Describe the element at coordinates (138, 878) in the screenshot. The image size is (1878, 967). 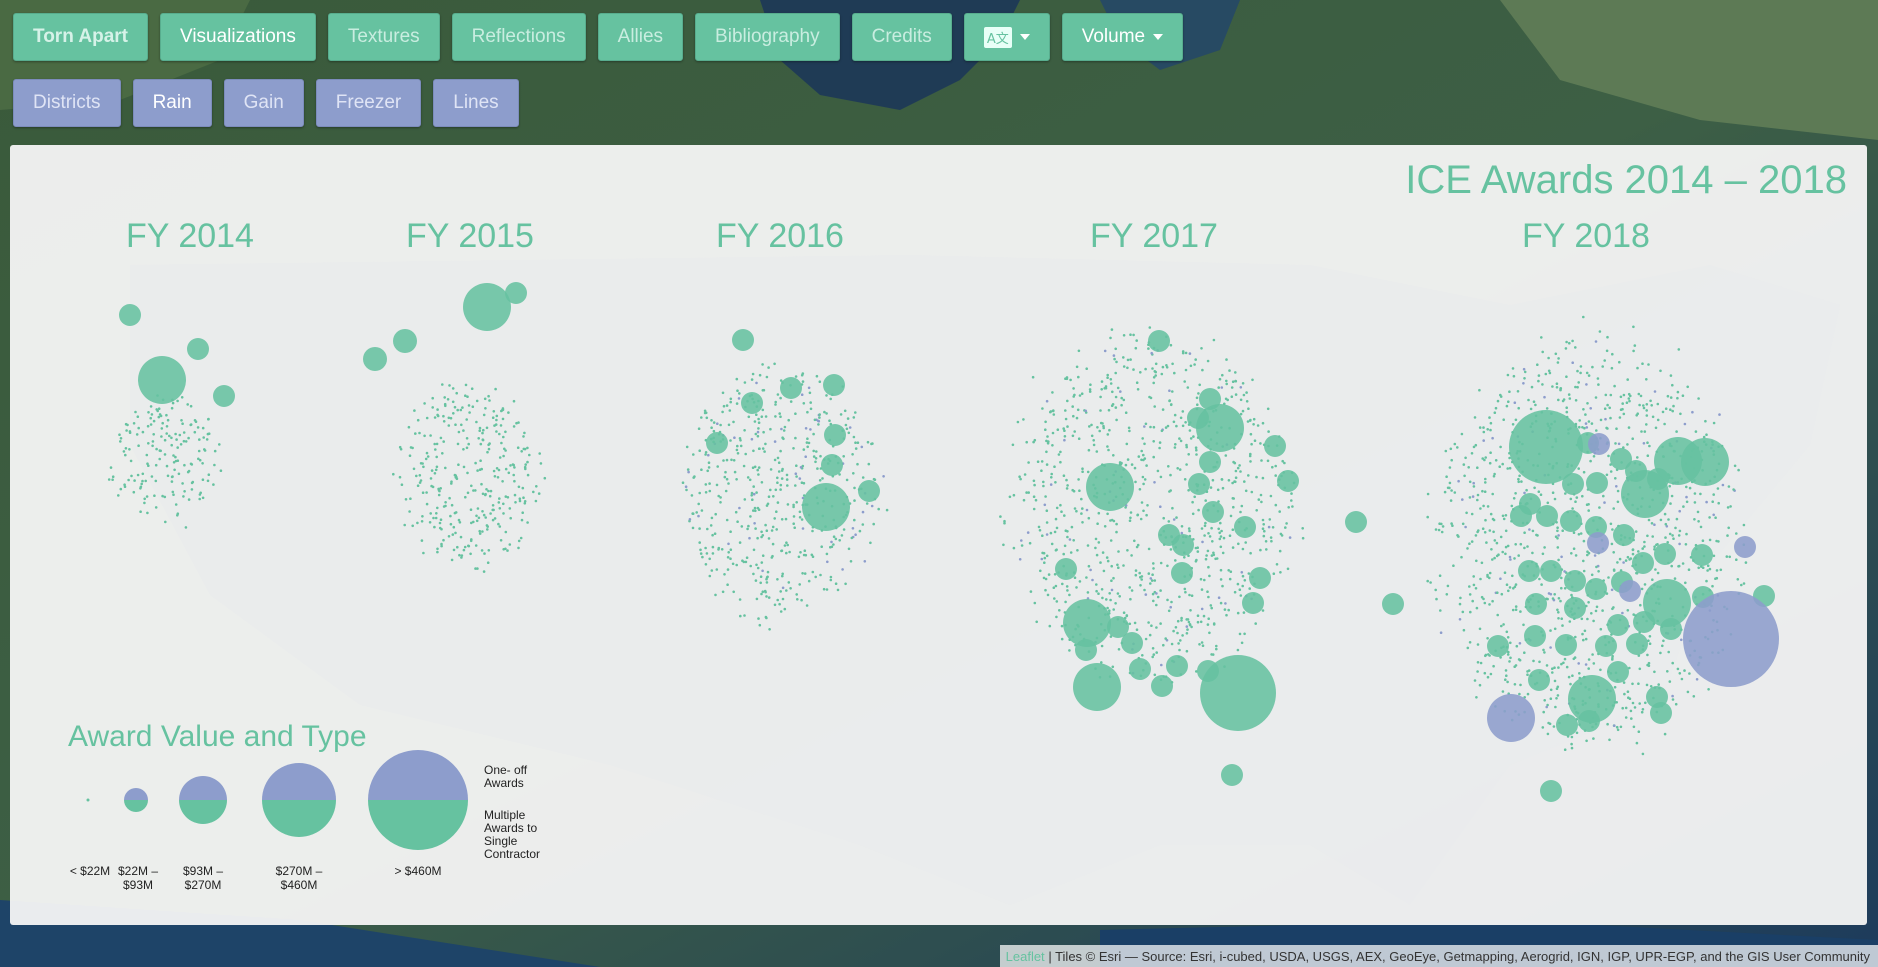
I see `legend-size-label: $22M – $93M` at that location.